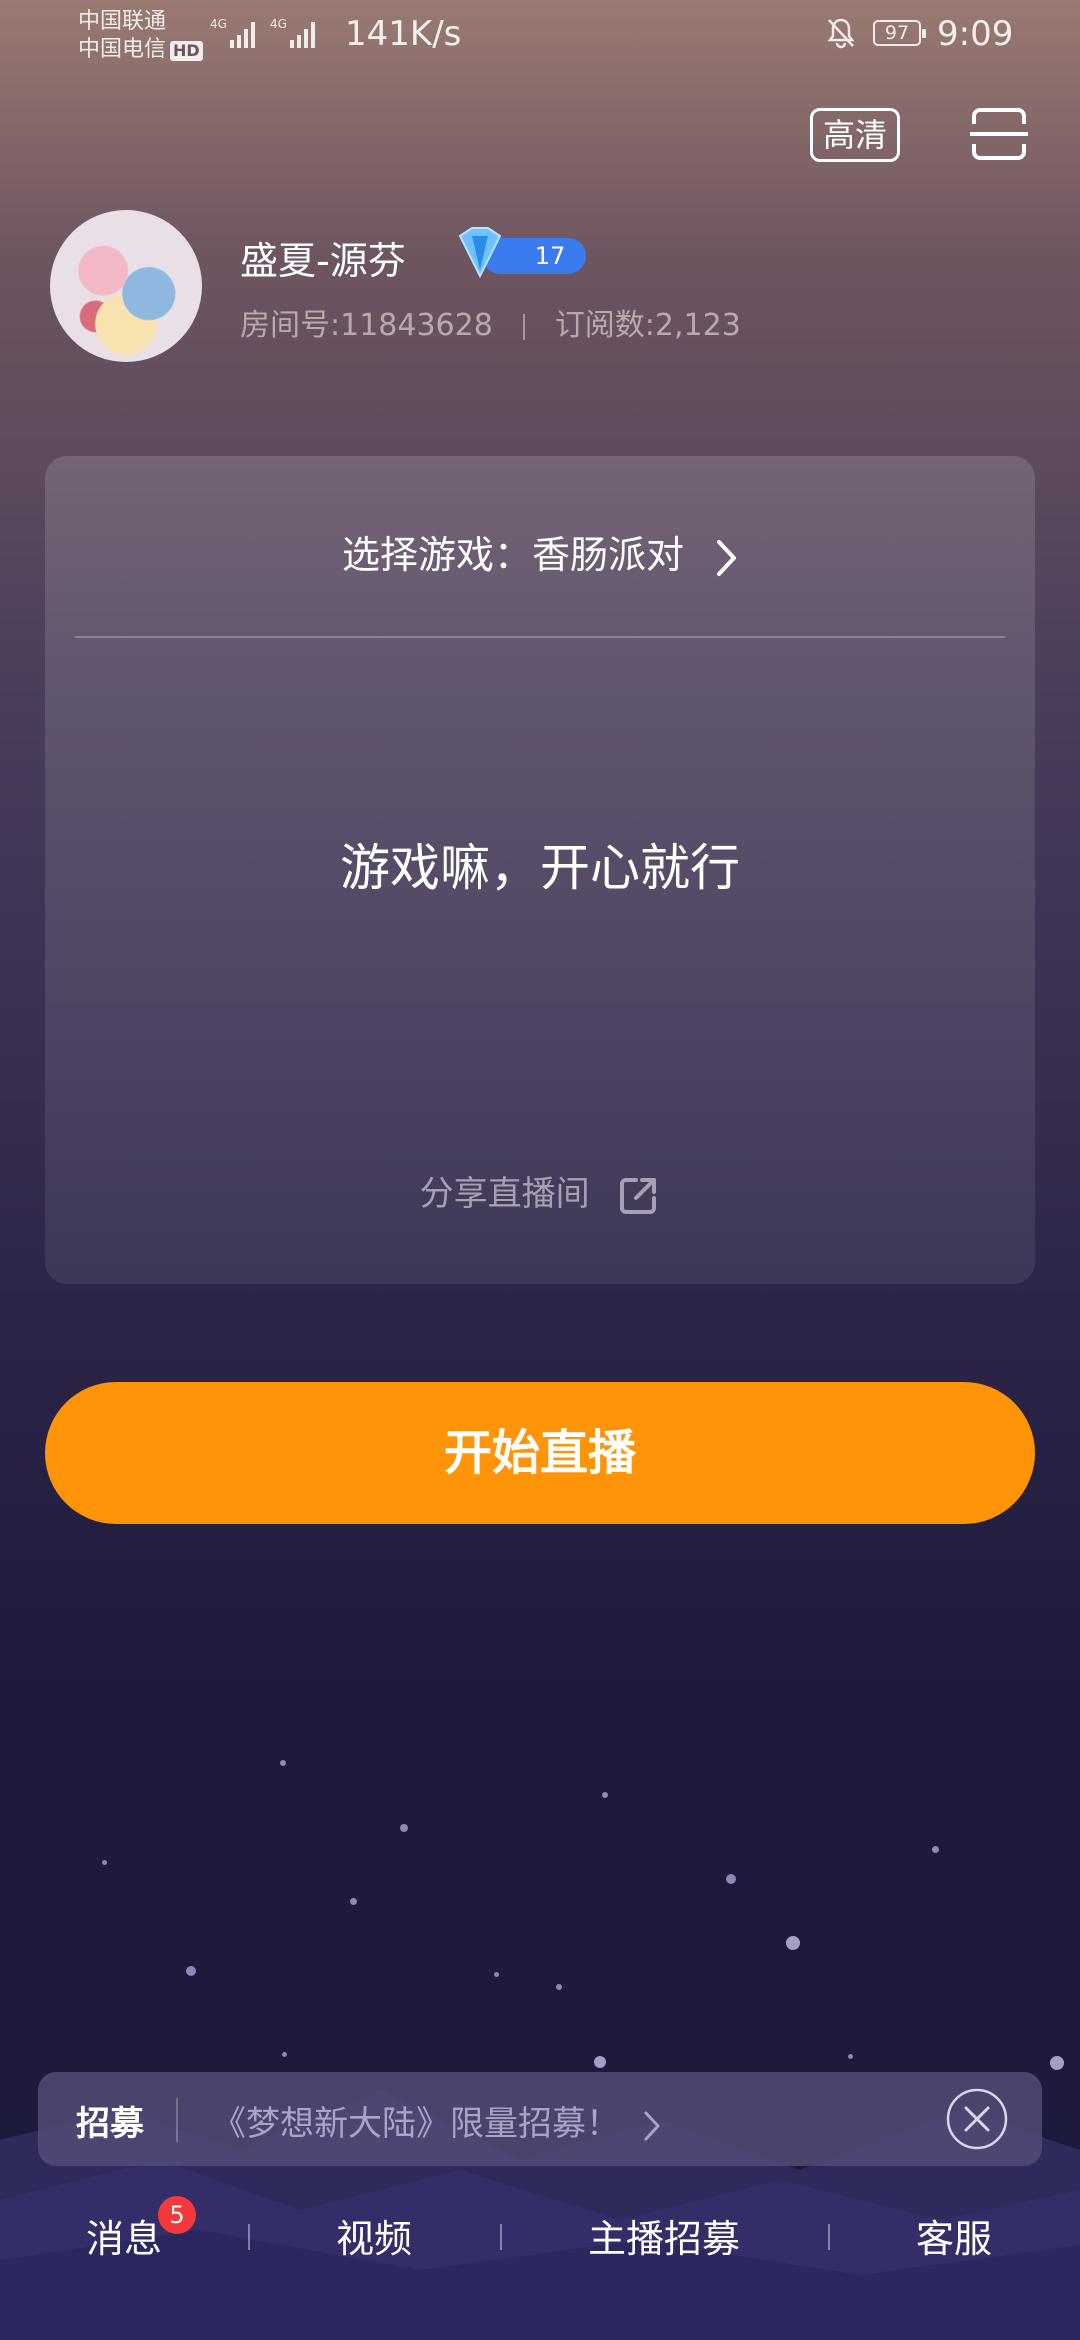 This screenshot has height=2340, width=1080. Describe the element at coordinates (540, 38) in the screenshot. I see `status-bar: 中国联通 中国电信 HD 4G 4G 141K/s 97 9:09` at that location.